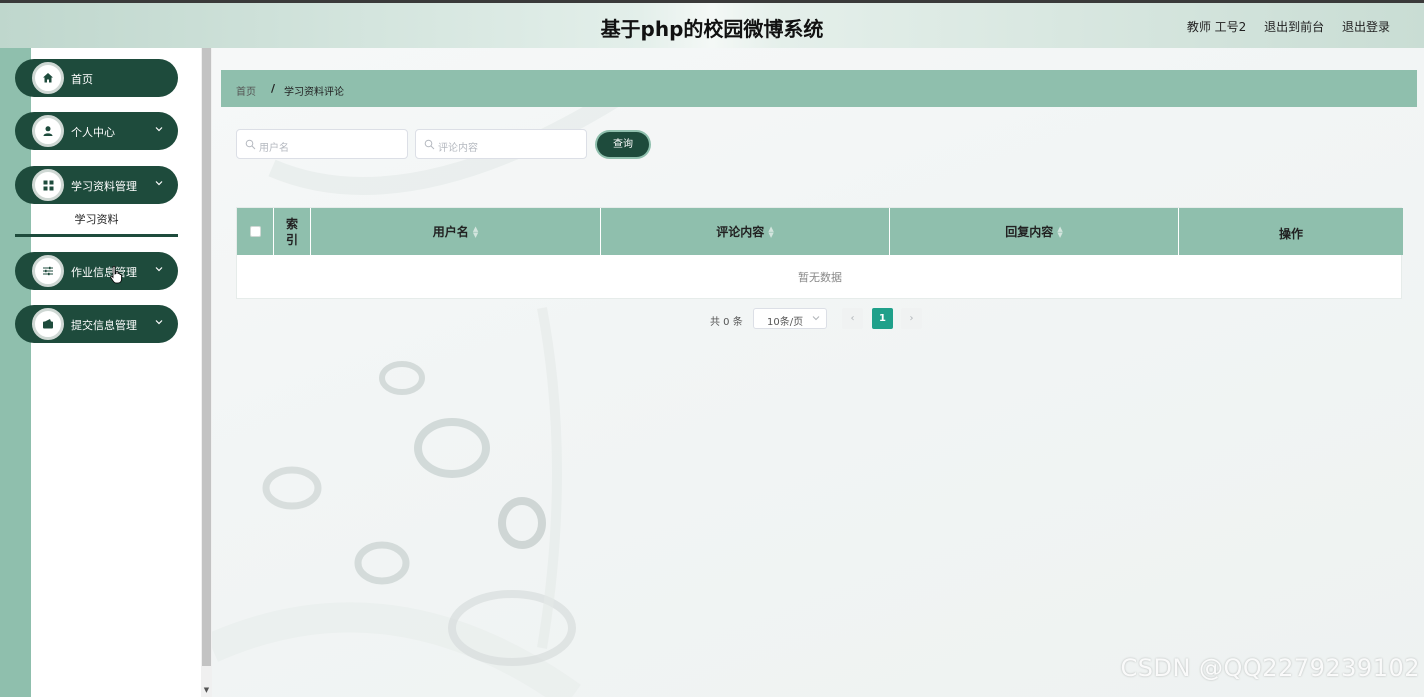  I want to click on column-header-label: 用户名, so click(450, 232).